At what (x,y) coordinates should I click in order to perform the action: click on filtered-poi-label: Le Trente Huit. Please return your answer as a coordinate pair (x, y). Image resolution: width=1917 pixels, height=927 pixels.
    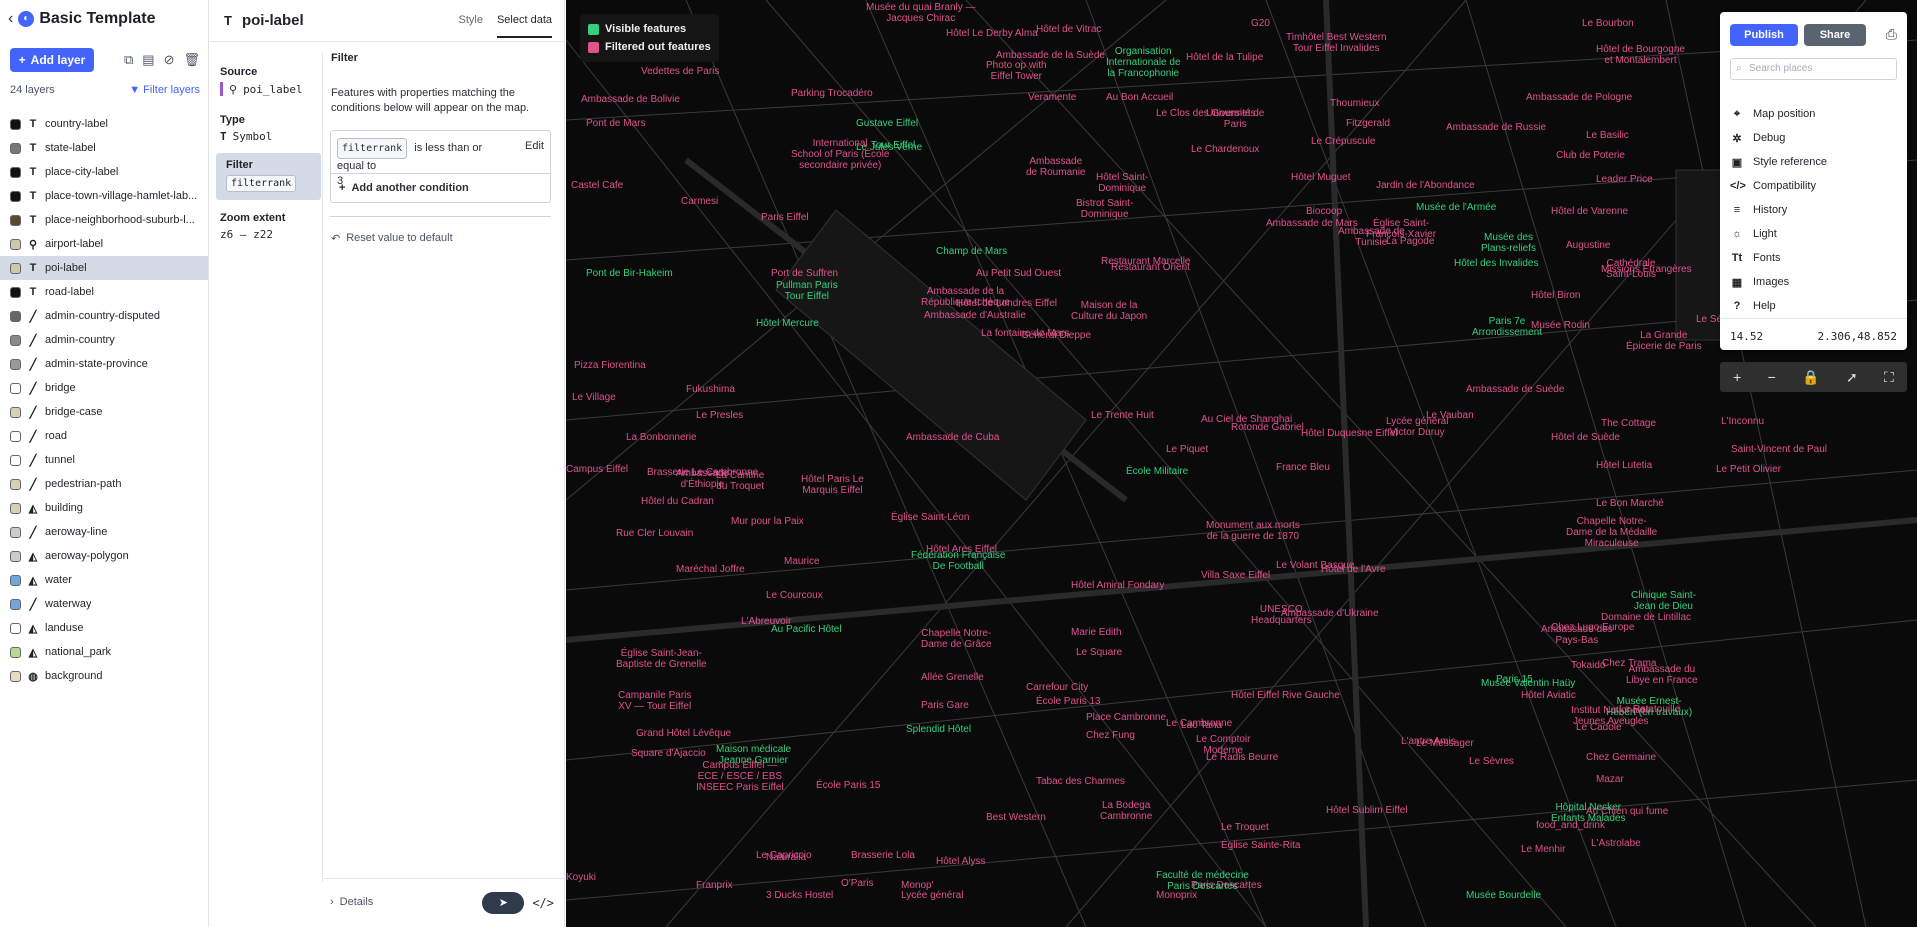
    Looking at the image, I should click on (1122, 415).